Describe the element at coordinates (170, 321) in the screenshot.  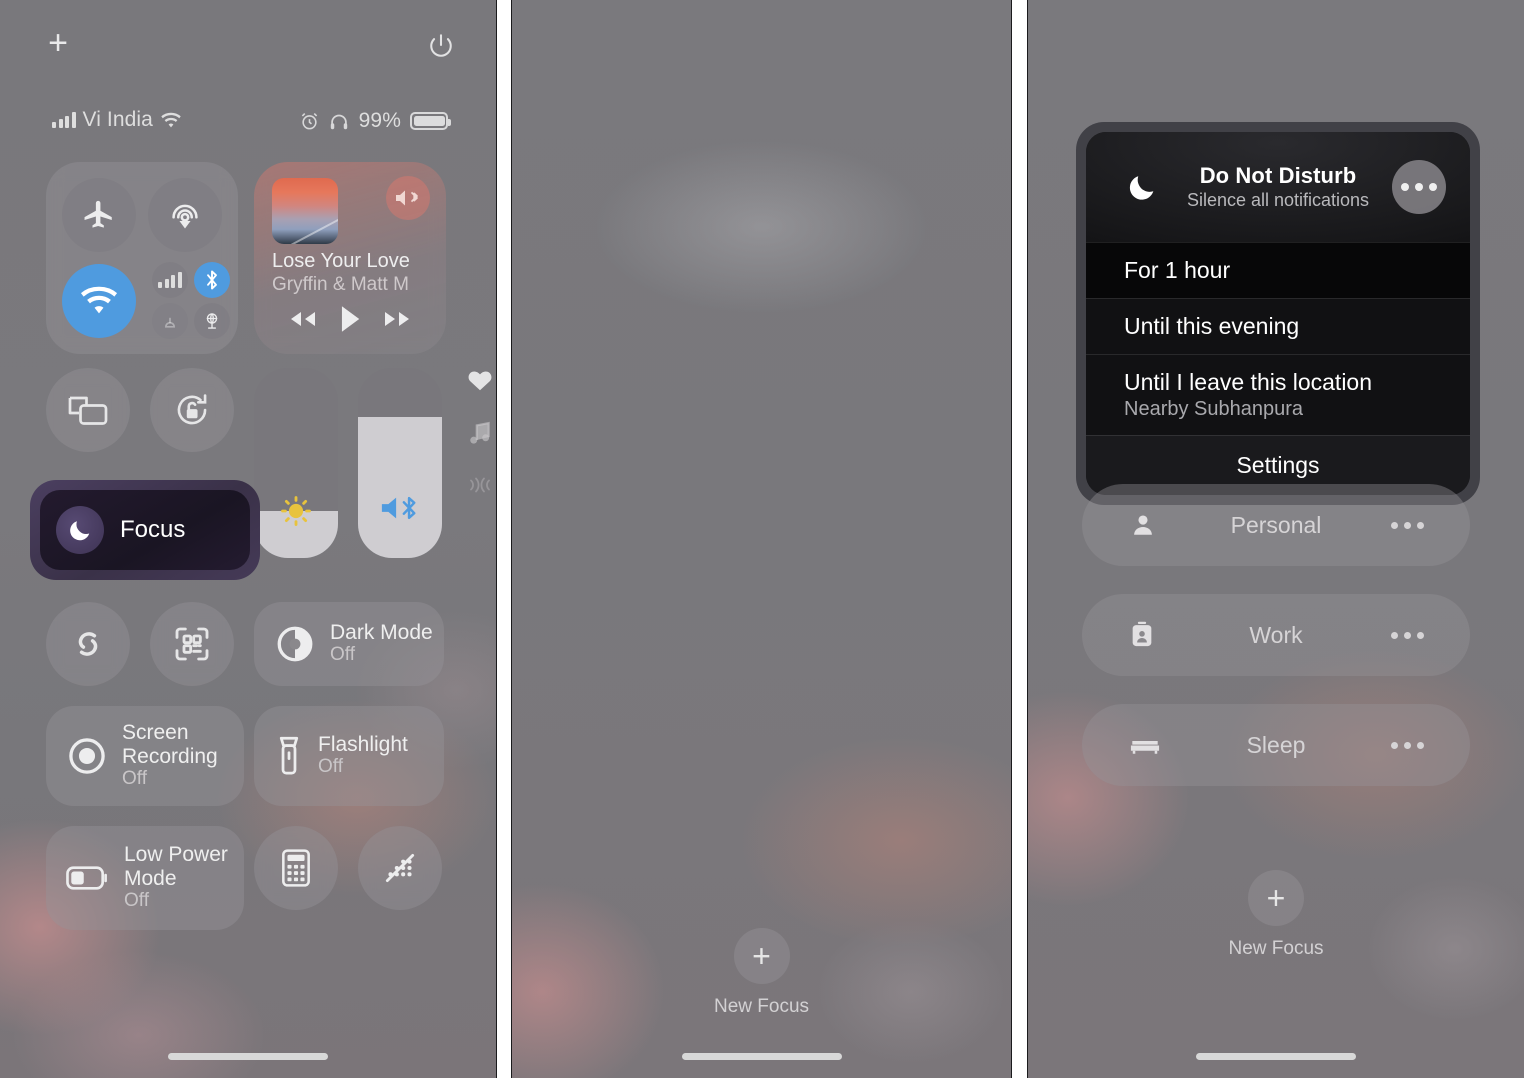
I see `personal-hotspot-toggle-button` at that location.